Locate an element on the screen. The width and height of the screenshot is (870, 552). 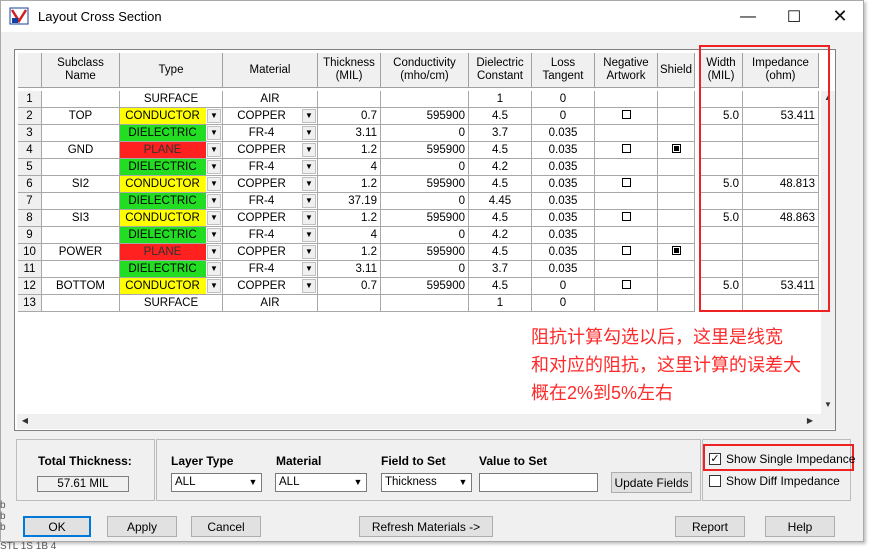
dielectric-constant-cell: 4.2 is located at coordinates (500, 235).